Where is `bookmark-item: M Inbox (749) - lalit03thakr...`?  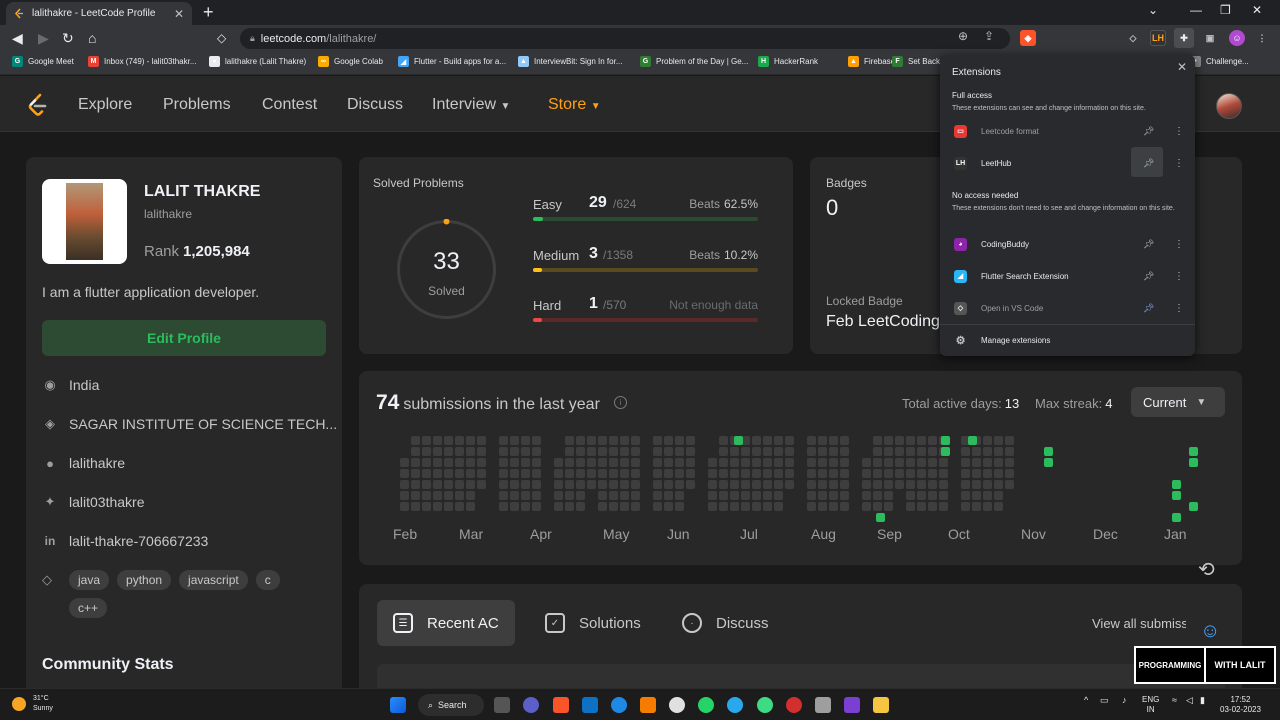
bookmark-item: M Inbox (749) - lalit03thakr... is located at coordinates (142, 61).